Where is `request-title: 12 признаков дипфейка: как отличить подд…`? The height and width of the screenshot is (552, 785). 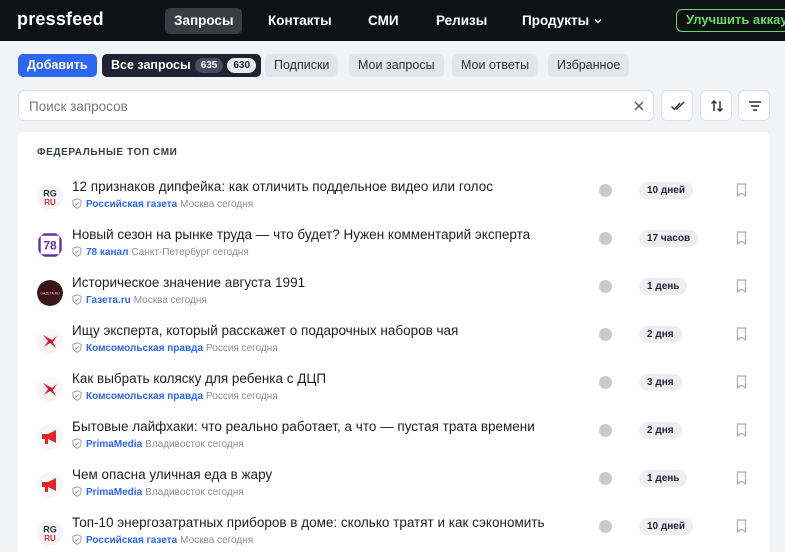 request-title: 12 признаков дипфейка: как отличить подд… is located at coordinates (282, 186).